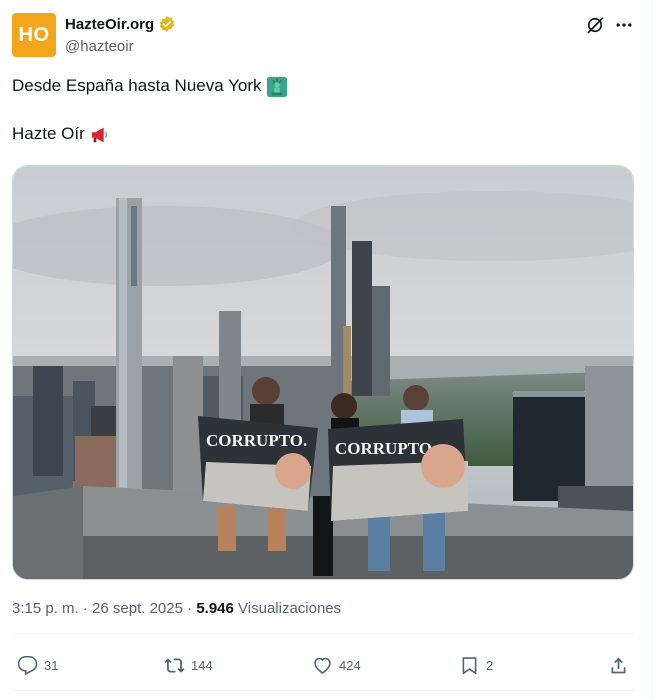 This screenshot has width=653, height=699. What do you see at coordinates (323, 690) in the screenshot?
I see `divider-bottom` at bounding box center [323, 690].